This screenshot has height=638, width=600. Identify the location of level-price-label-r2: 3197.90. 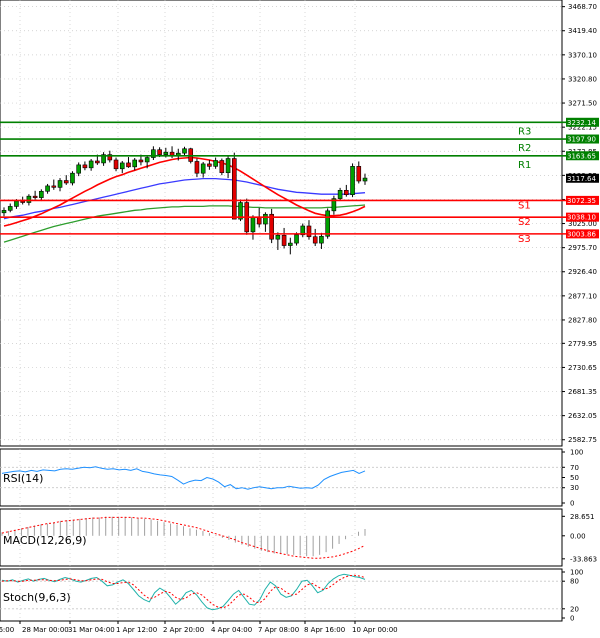
(581, 140).